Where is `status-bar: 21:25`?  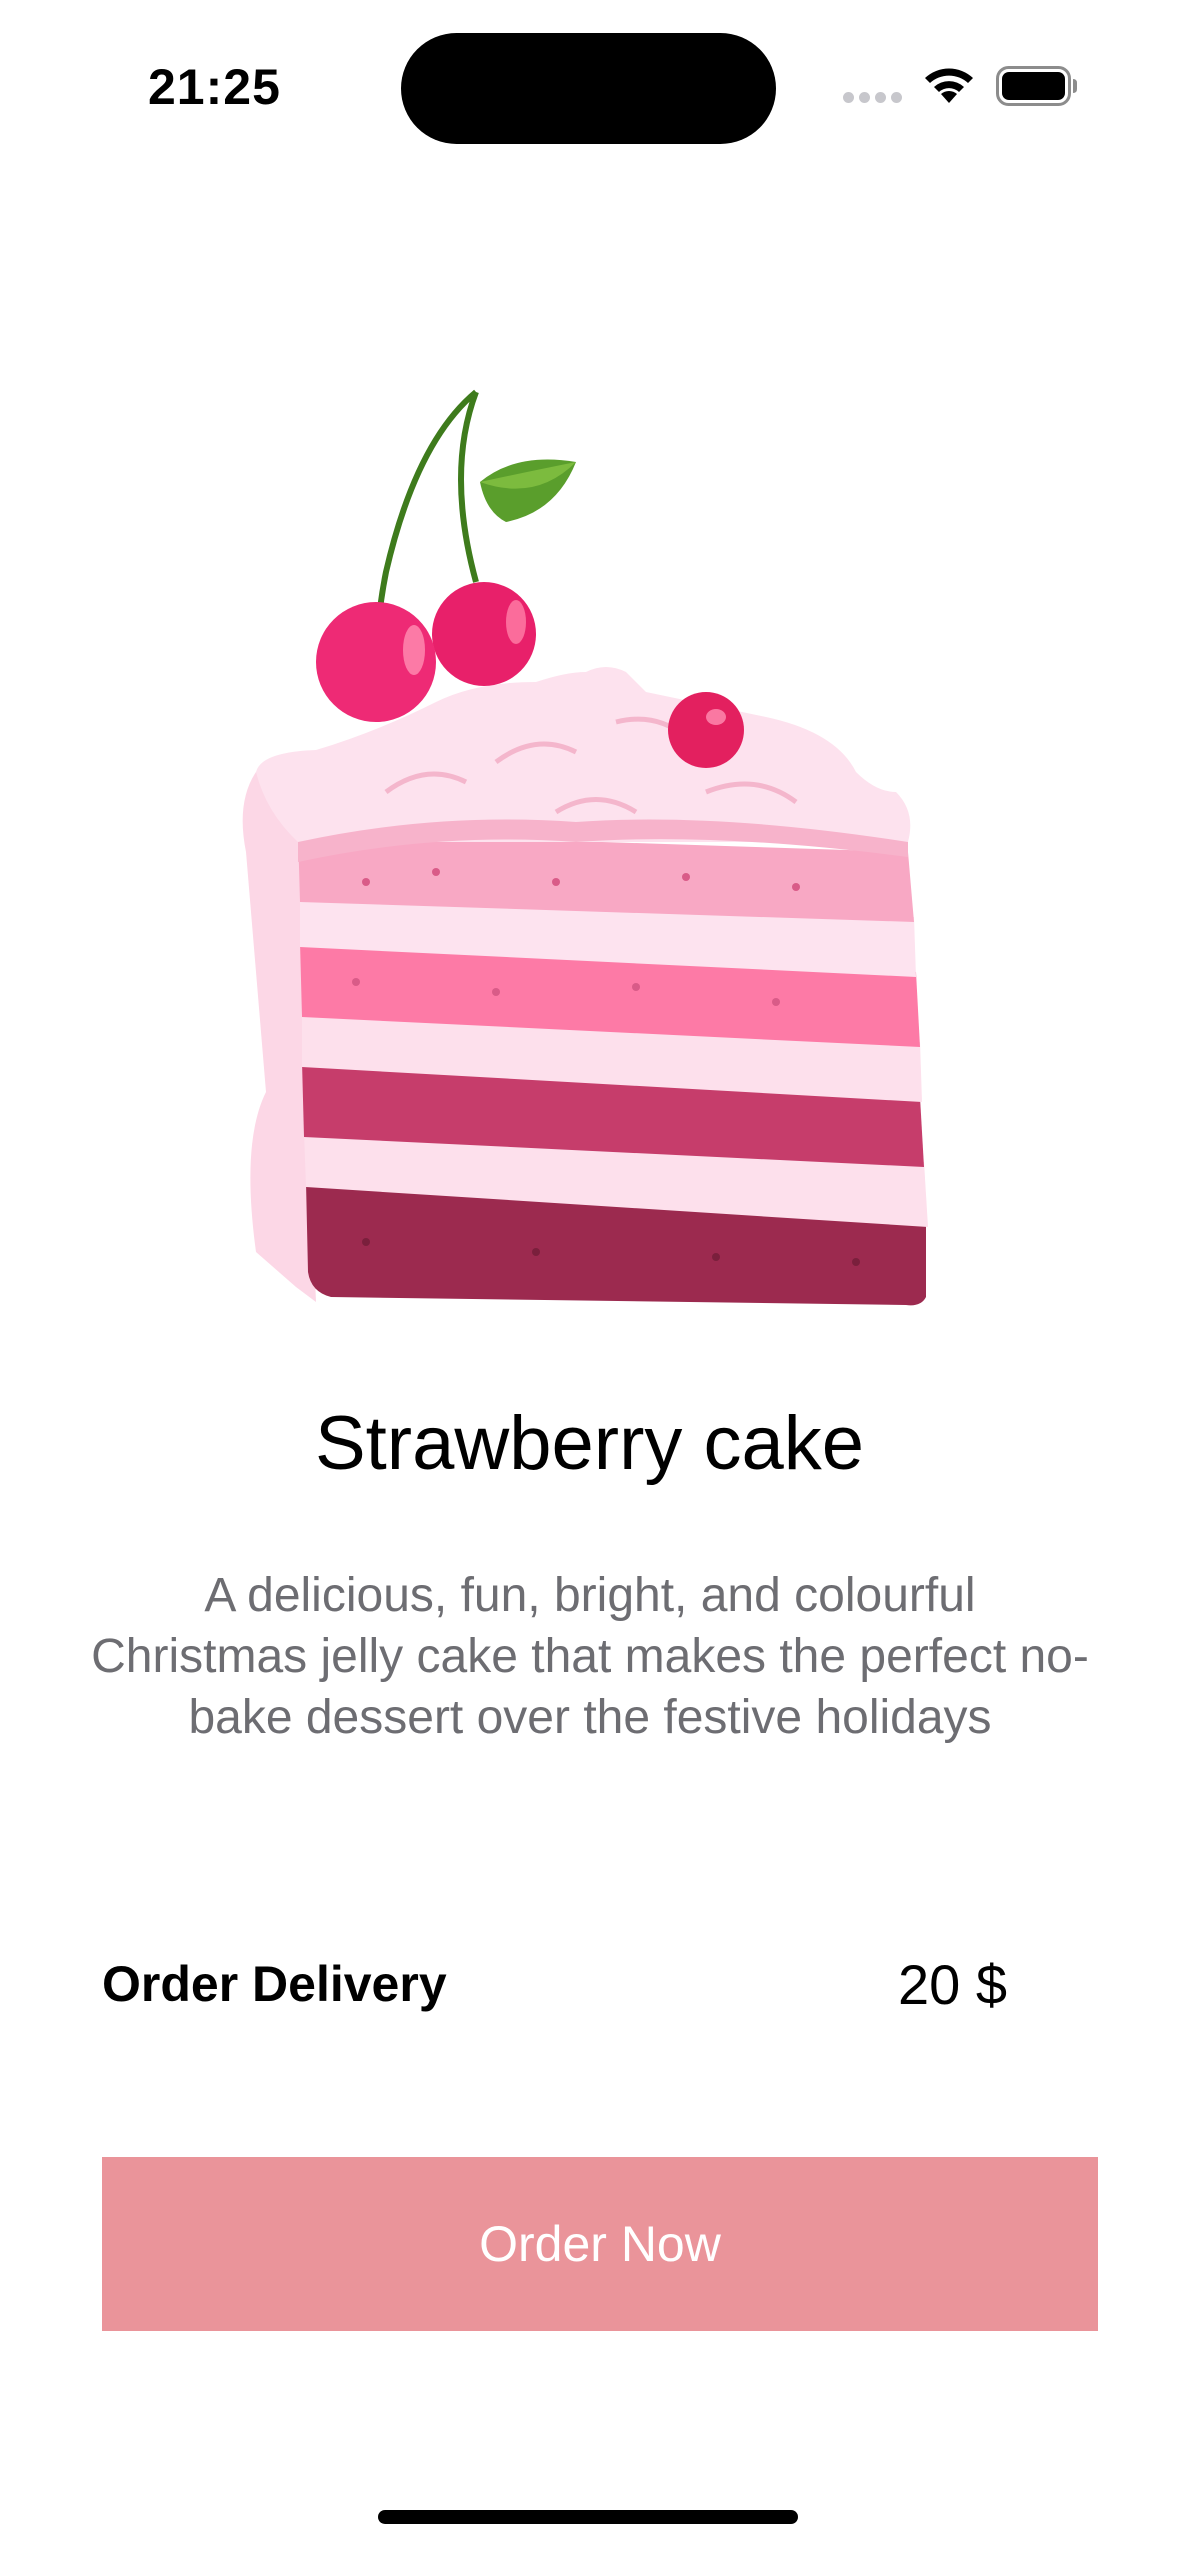 status-bar: 21:25 is located at coordinates (589, 75).